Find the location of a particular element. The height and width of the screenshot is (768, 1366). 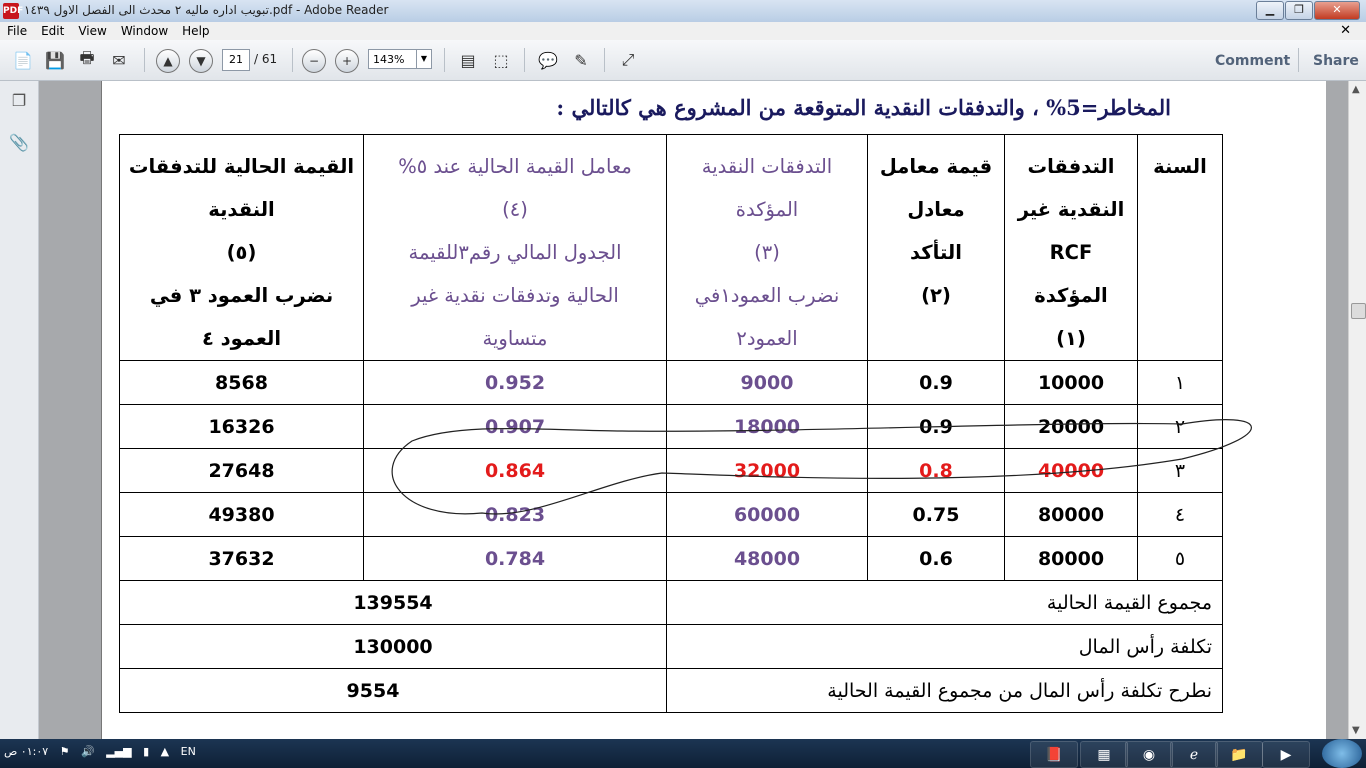

restore-button: ❐ is located at coordinates (1299, 10).